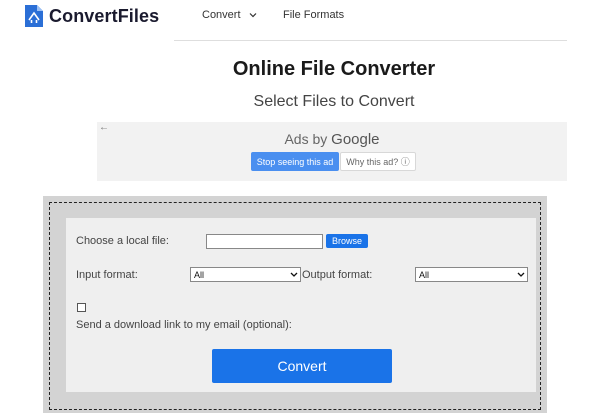 The image size is (600, 413). Describe the element at coordinates (334, 101) in the screenshot. I see `page-subtitle: Select Files to Convert` at that location.